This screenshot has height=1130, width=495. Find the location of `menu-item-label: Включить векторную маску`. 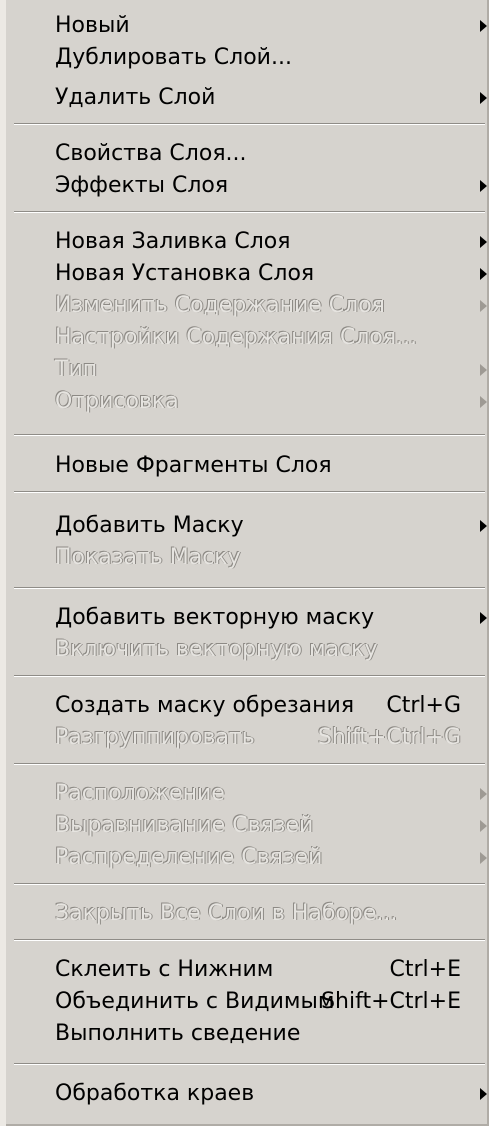

menu-item-label: Включить векторную маску is located at coordinates (216, 649).